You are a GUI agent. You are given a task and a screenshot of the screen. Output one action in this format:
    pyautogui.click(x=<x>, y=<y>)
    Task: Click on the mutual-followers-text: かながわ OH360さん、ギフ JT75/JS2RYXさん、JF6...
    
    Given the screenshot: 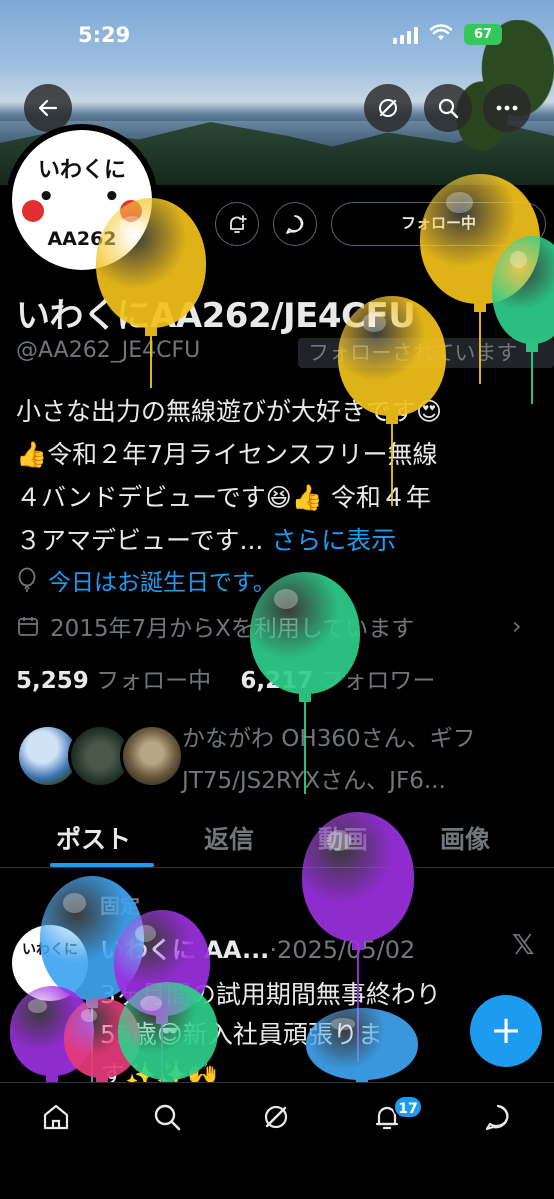 What is the action you would take?
    pyautogui.click(x=329, y=760)
    